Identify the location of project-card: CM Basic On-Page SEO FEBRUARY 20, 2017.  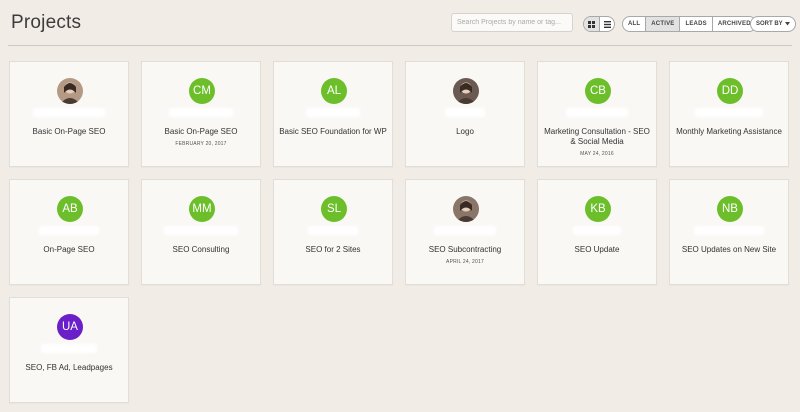
(201, 114).